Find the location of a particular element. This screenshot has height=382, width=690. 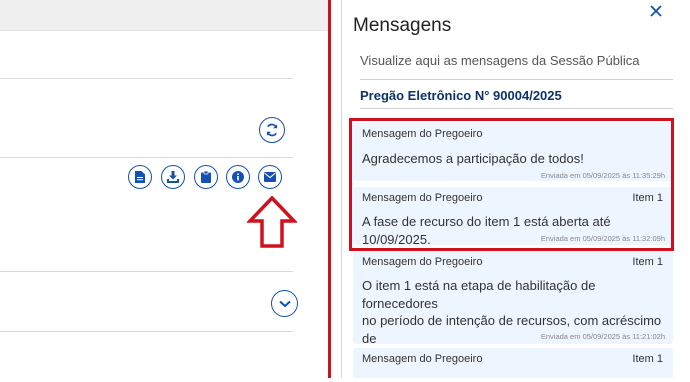

clipboard-button is located at coordinates (206, 177).